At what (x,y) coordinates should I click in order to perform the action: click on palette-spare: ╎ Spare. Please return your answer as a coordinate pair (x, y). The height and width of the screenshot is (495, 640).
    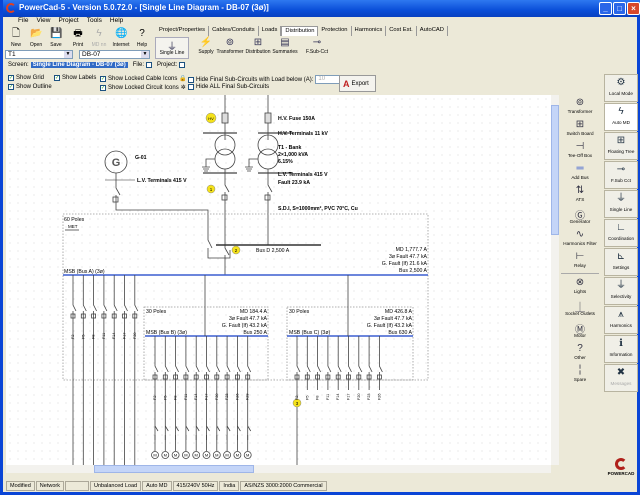
    Looking at the image, I should click on (580, 373).